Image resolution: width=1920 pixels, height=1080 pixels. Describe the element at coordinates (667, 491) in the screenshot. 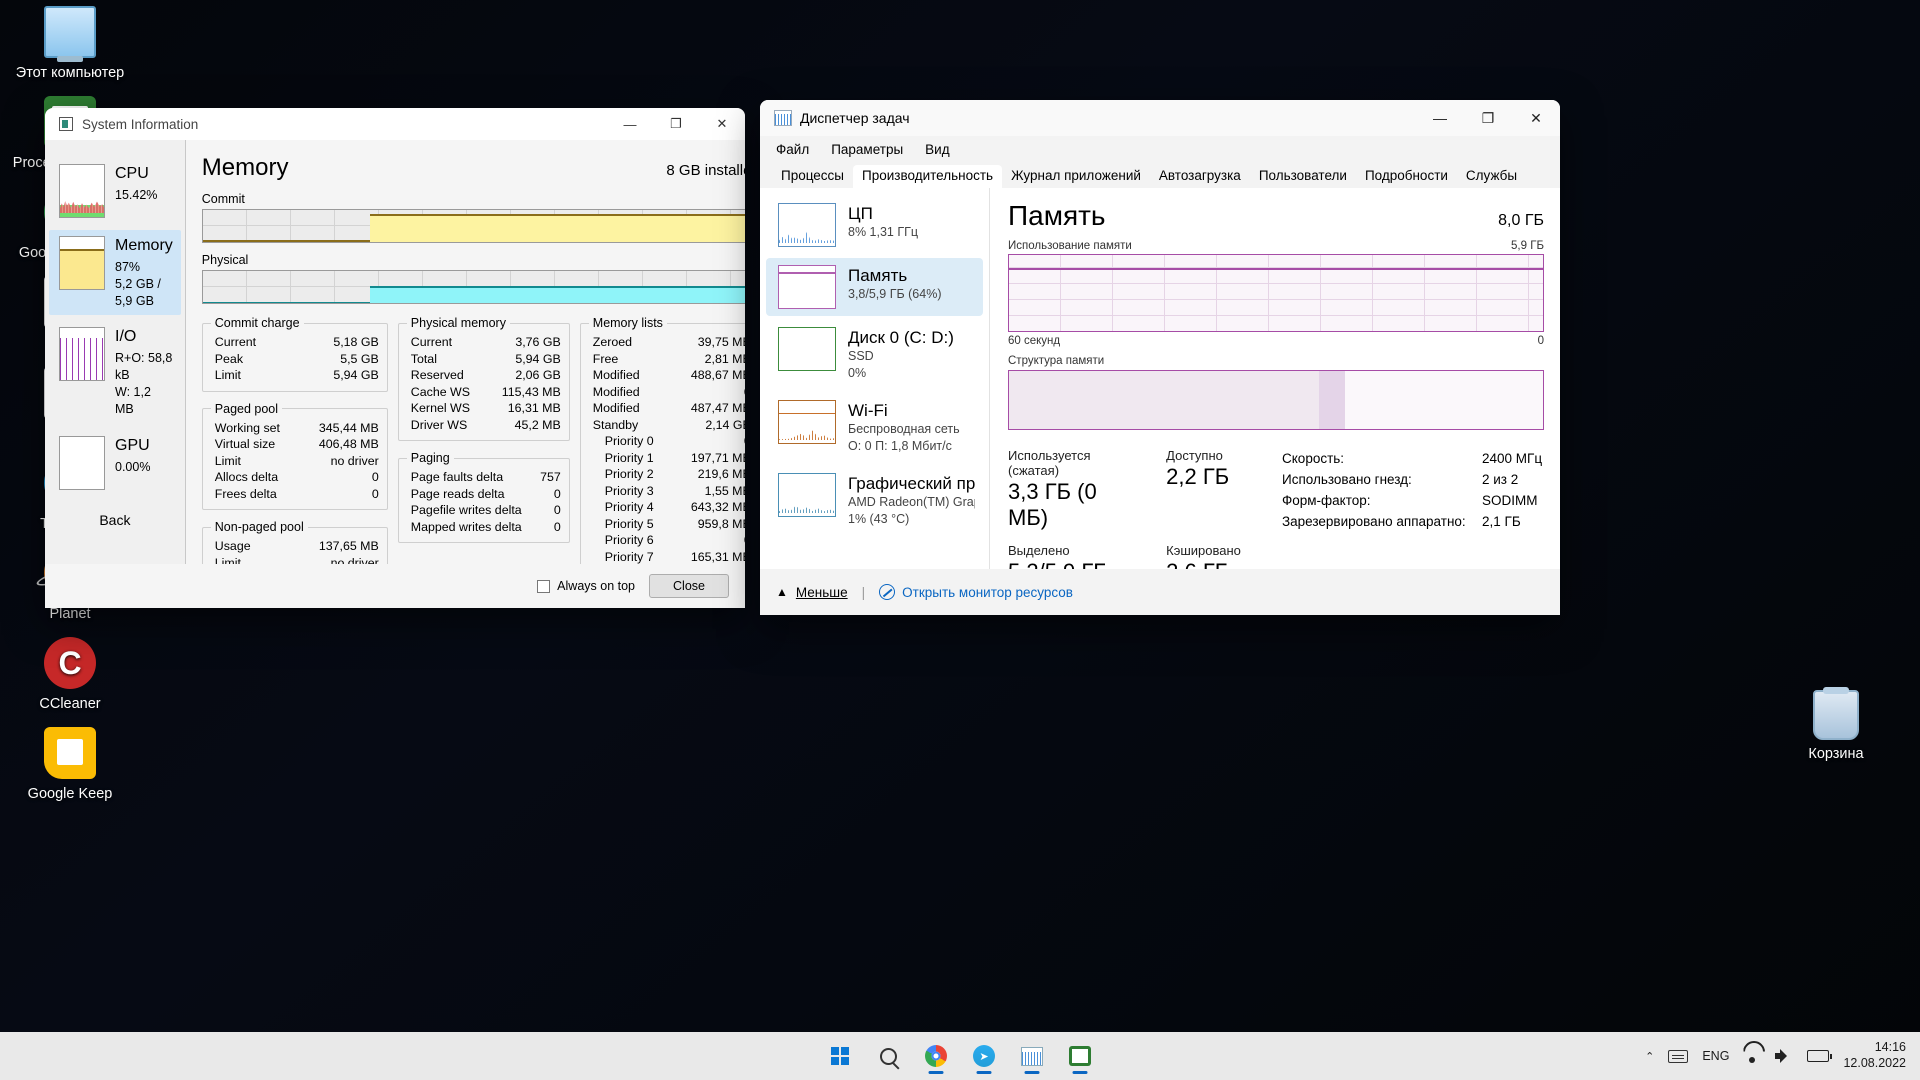

I see `stat-row: Priority 3 1,55 MB` at that location.